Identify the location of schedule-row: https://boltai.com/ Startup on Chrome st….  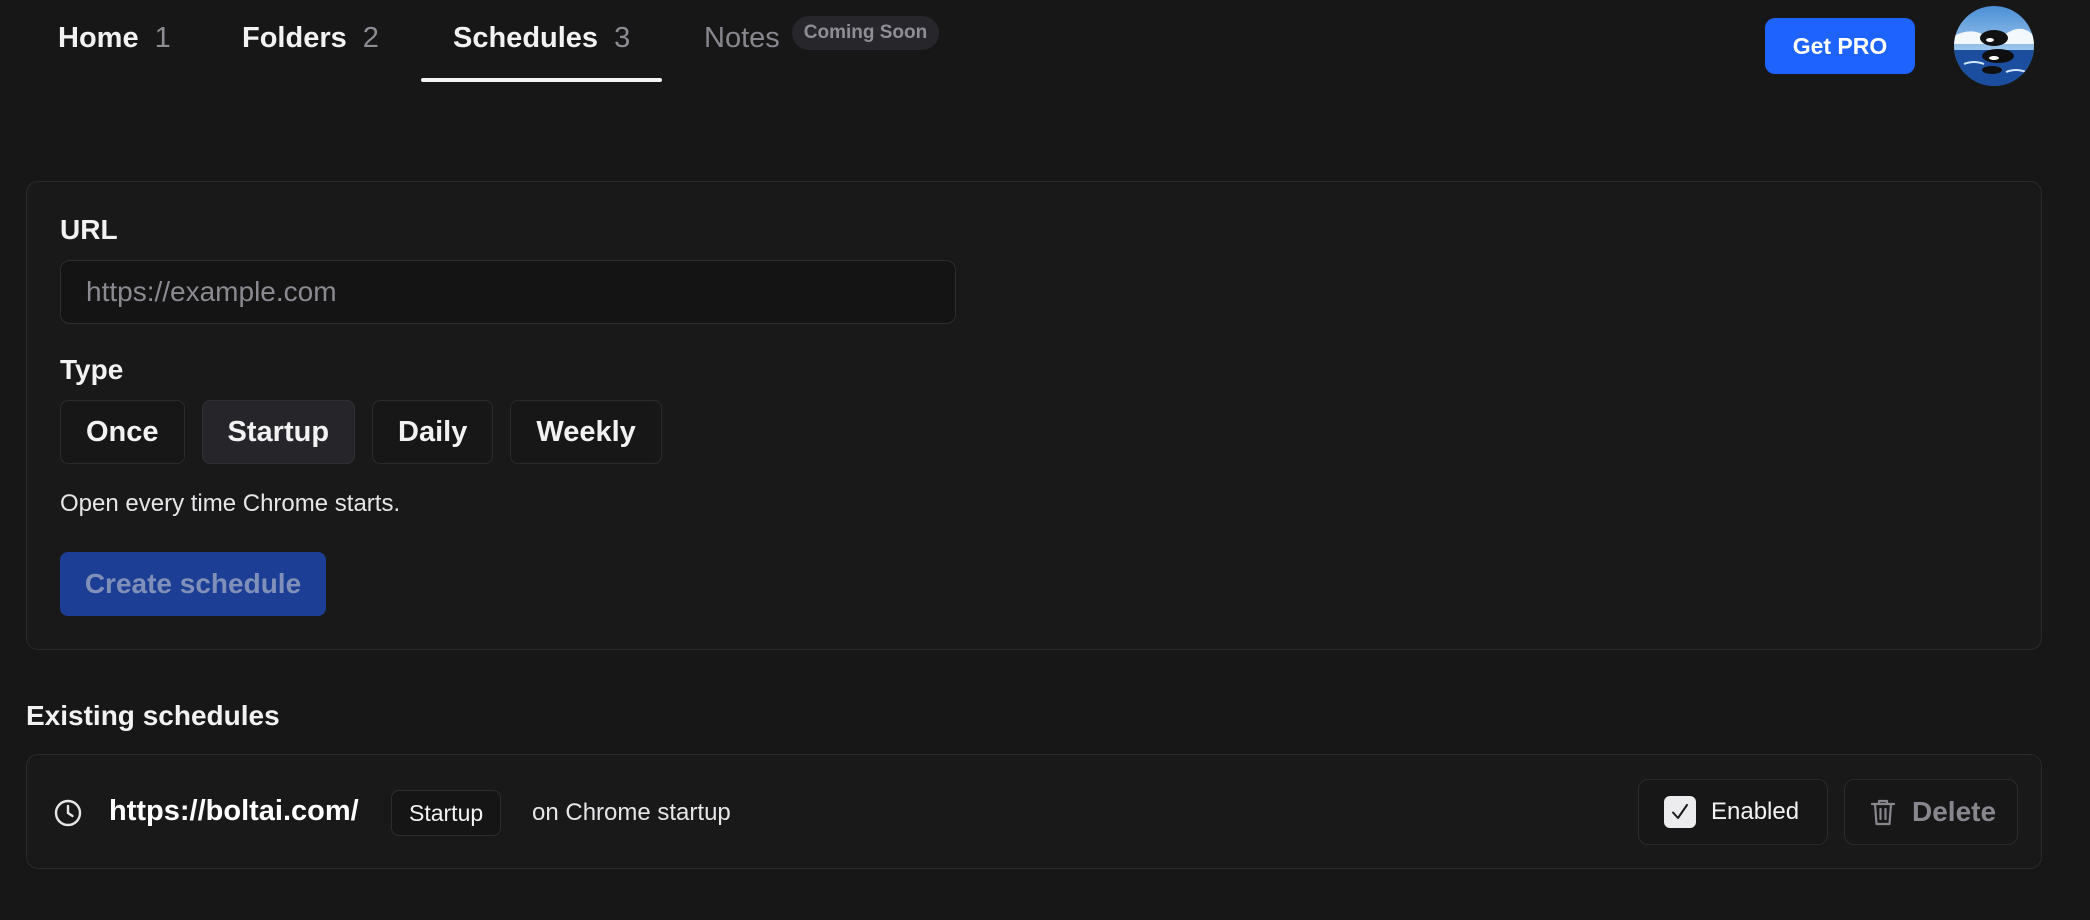
(1034, 811).